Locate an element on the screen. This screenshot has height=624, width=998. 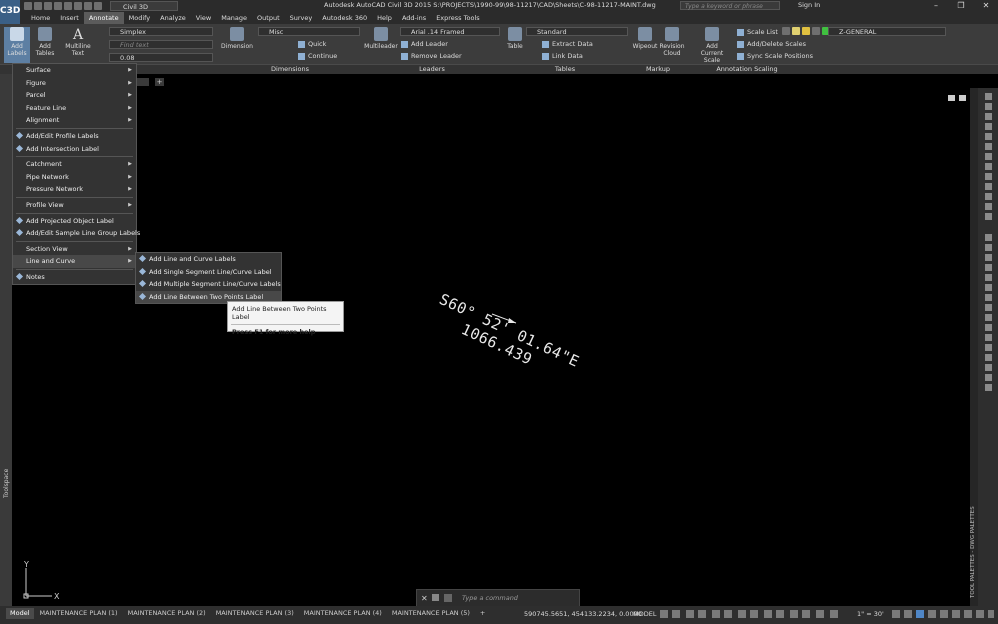
rotate-icon is located at coordinates (988, 297).